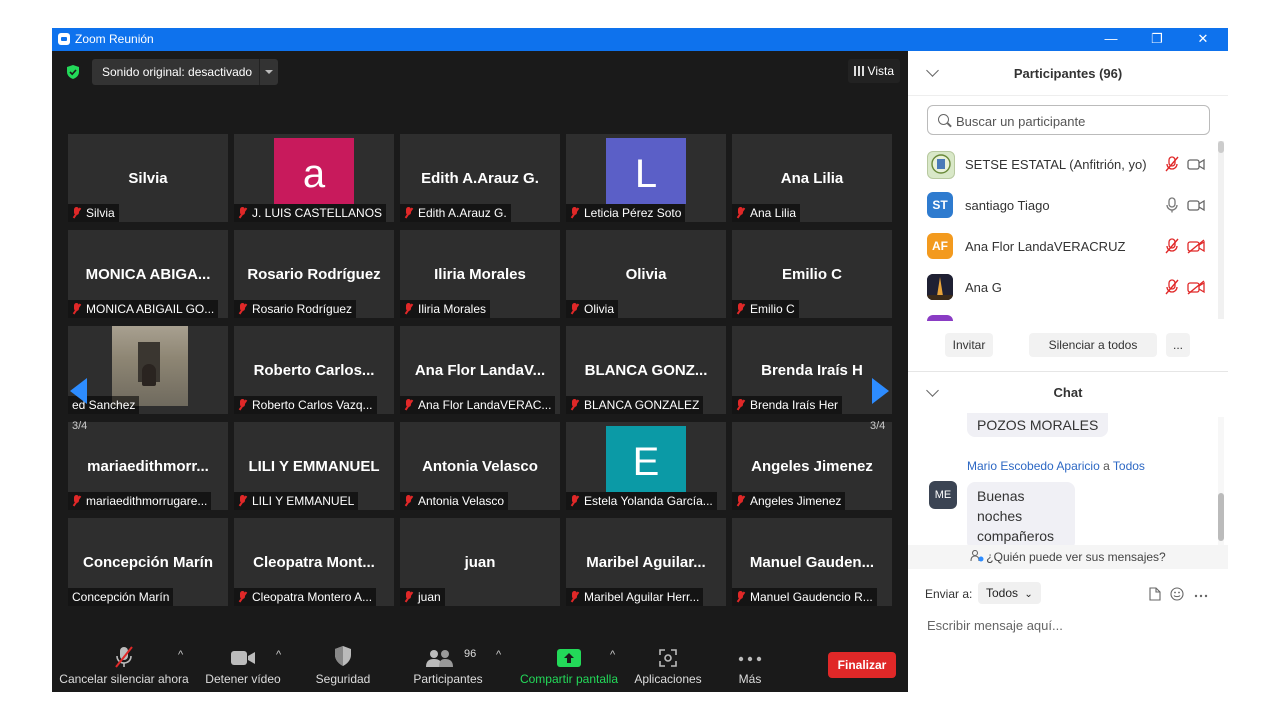 The image size is (1280, 720). What do you see at coordinates (873, 71) in the screenshot?
I see `view-button: Vista` at bounding box center [873, 71].